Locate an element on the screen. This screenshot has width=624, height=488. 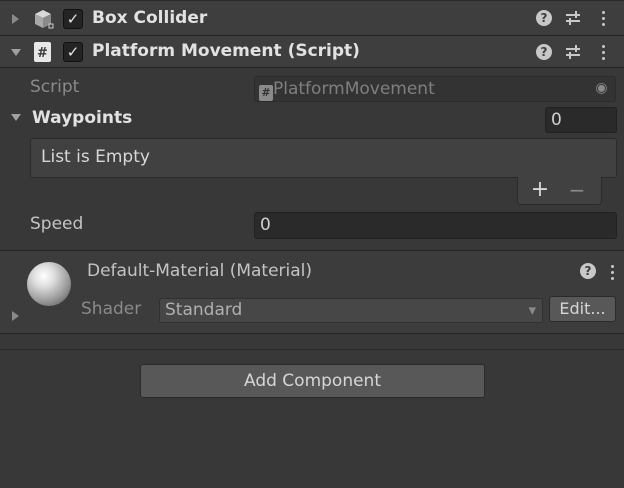
waypoints-label: Waypoints is located at coordinates (82, 118).